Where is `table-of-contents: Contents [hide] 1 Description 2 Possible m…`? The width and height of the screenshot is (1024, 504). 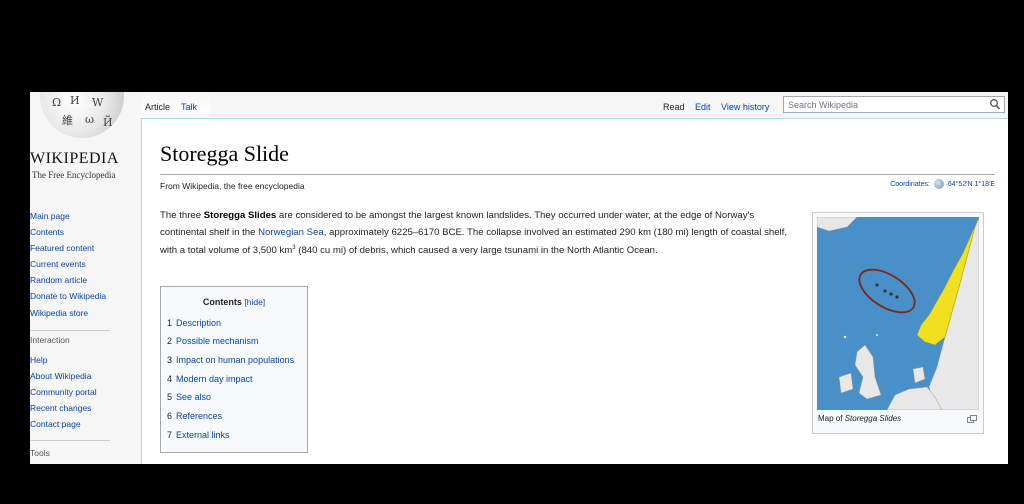
table-of-contents: Contents [hide] 1 Description 2 Possible m… is located at coordinates (234, 369).